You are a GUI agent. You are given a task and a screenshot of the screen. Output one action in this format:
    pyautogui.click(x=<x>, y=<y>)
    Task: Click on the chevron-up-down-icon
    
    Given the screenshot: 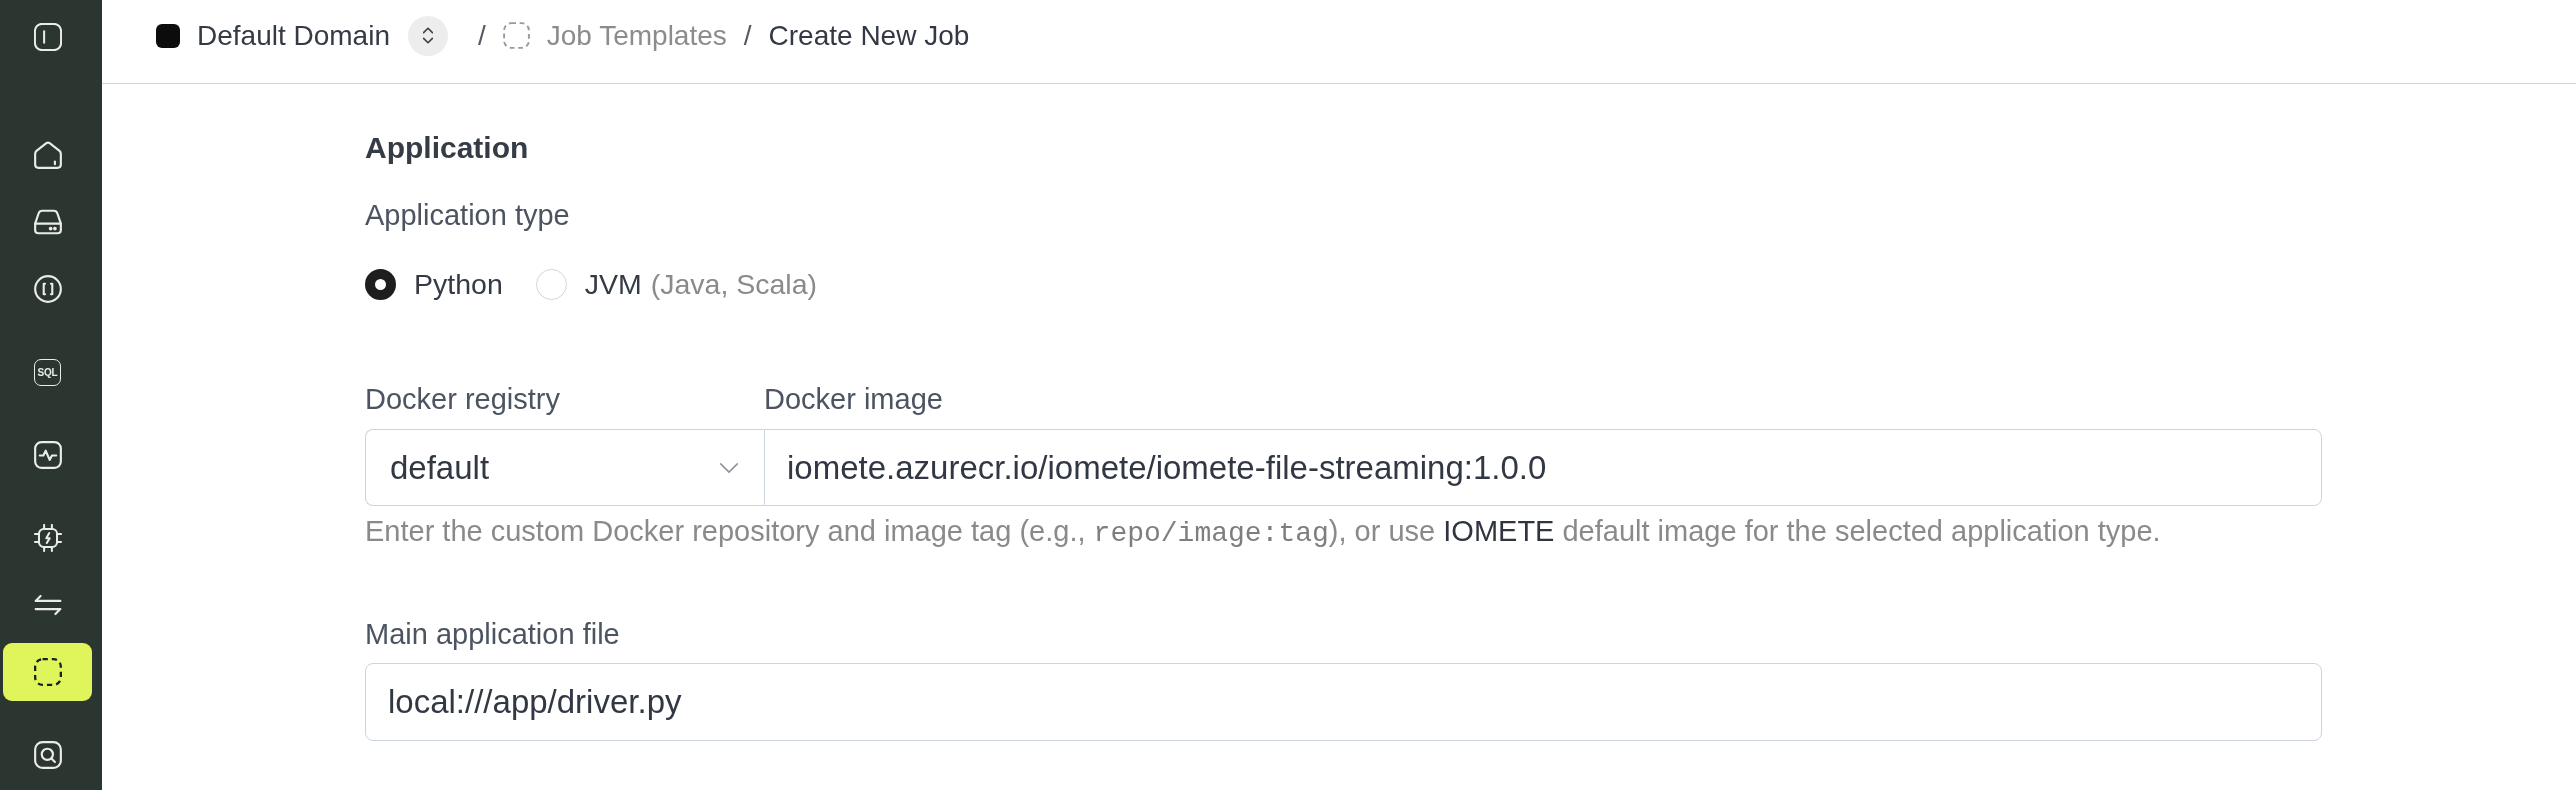 What is the action you would take?
    pyautogui.click(x=428, y=35)
    